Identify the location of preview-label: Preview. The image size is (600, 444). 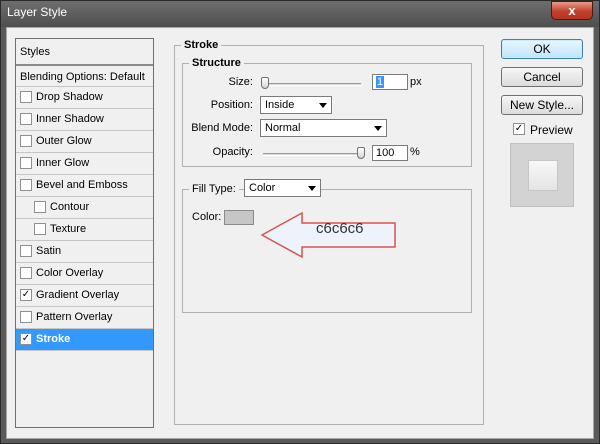
(551, 130).